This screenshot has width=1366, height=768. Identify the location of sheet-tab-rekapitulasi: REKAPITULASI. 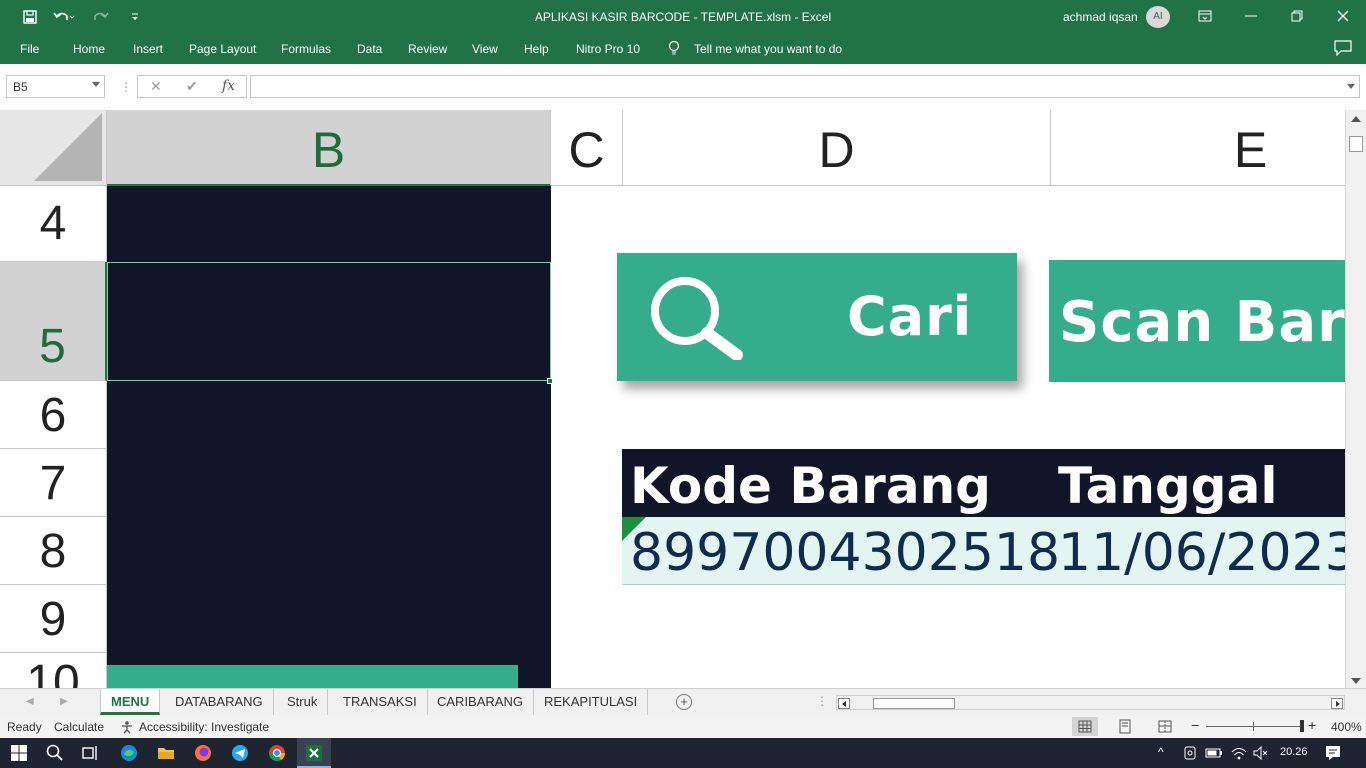
(591, 702).